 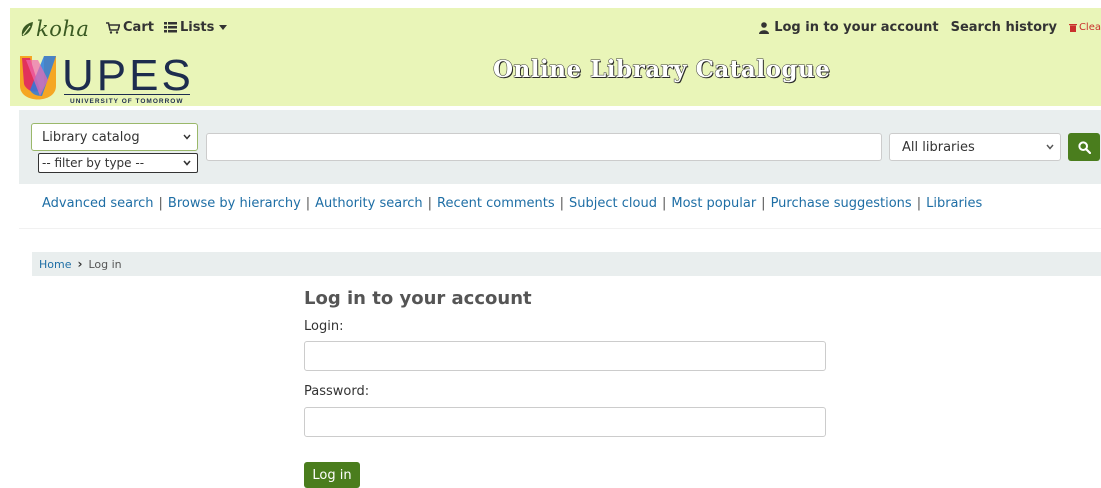 What do you see at coordinates (98, 203) in the screenshot?
I see `advanced-search-link: Advanced search` at bounding box center [98, 203].